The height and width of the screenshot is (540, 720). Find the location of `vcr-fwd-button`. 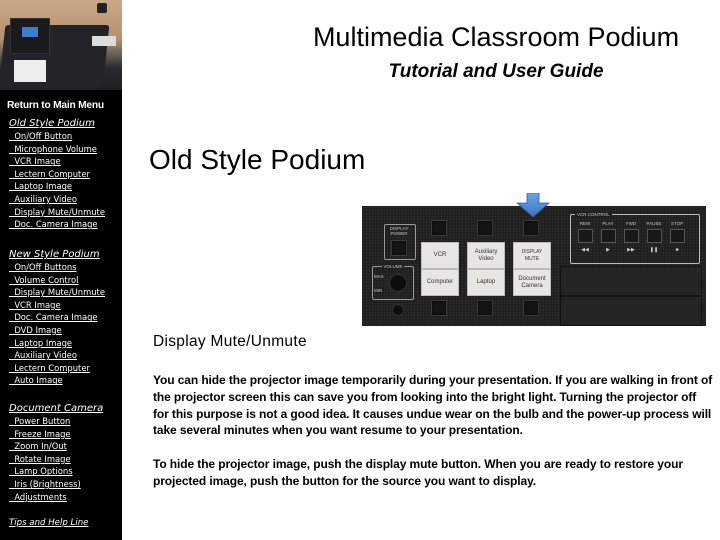

vcr-fwd-button is located at coordinates (631, 236).